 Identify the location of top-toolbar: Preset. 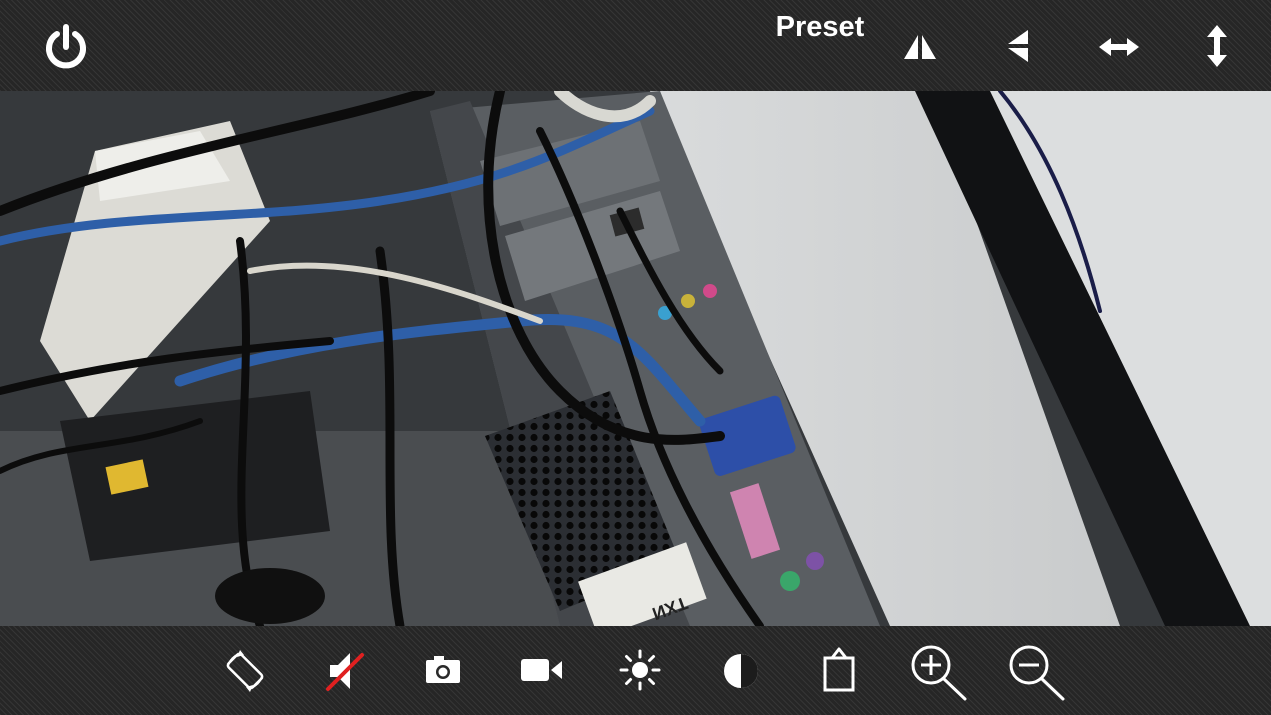
(635, 45).